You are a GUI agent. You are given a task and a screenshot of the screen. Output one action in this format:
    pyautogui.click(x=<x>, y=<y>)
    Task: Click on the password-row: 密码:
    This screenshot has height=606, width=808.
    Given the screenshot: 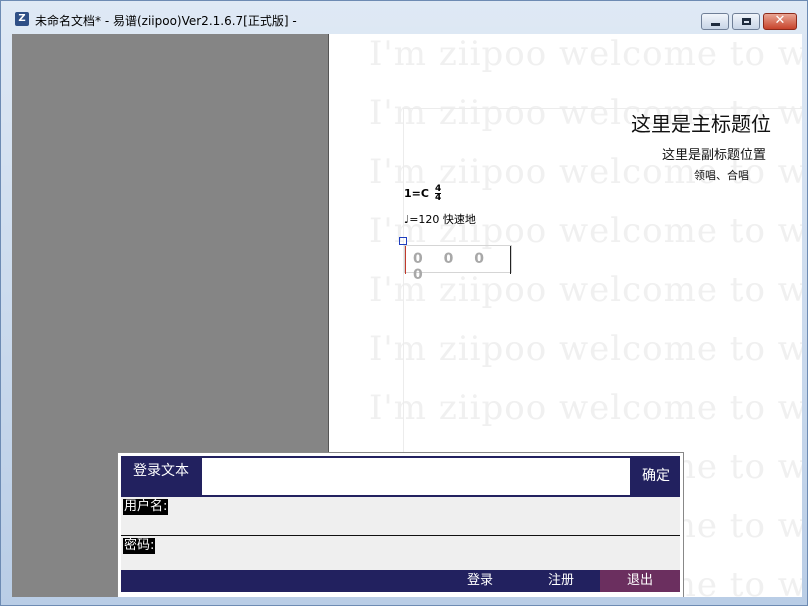 What is the action you would take?
    pyautogui.click(x=402, y=555)
    